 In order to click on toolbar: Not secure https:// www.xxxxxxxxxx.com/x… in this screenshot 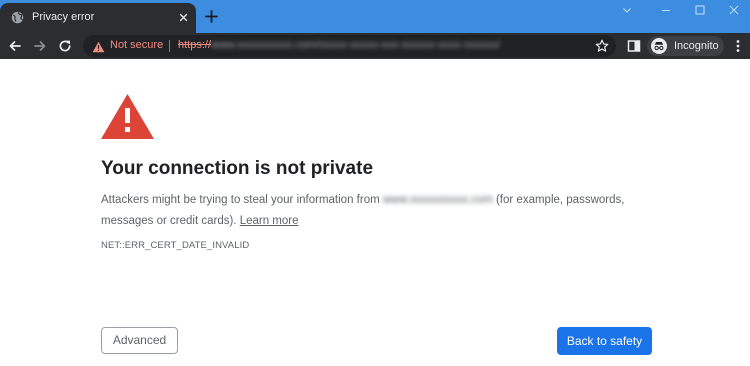, I will do `click(375, 46)`.